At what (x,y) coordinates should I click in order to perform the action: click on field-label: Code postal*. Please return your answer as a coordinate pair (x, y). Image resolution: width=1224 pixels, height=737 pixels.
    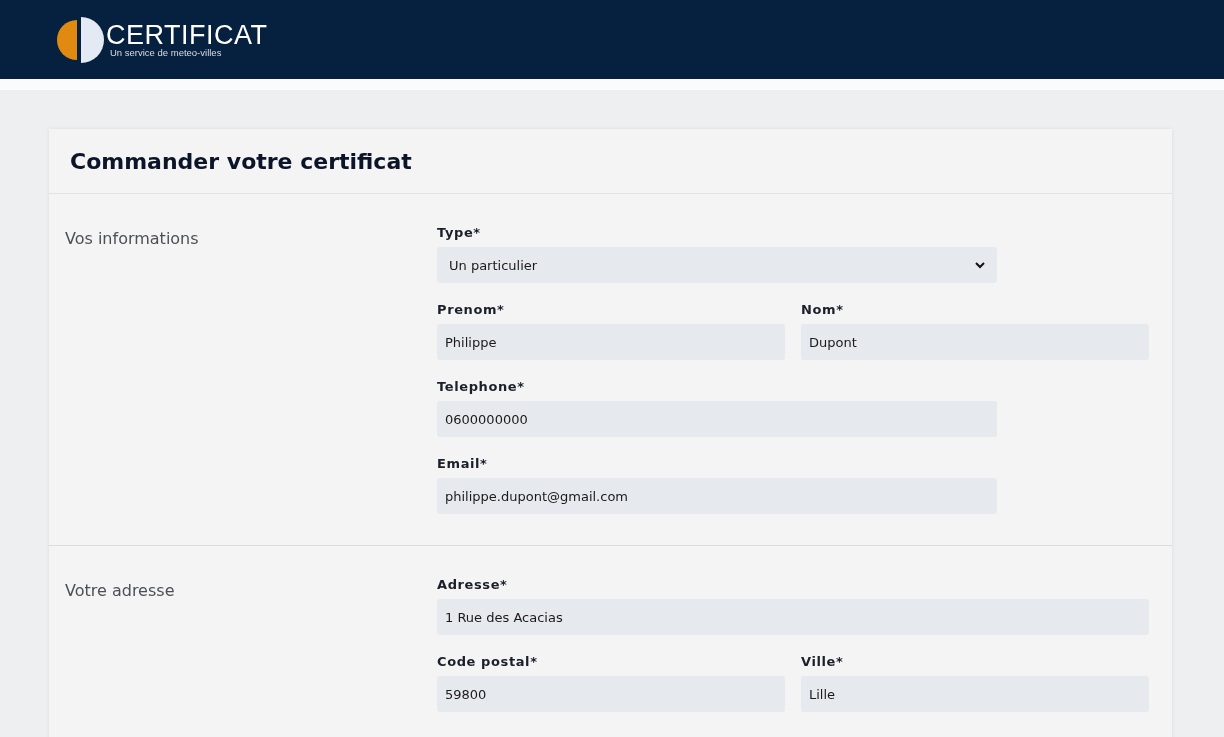
    Looking at the image, I should click on (488, 661).